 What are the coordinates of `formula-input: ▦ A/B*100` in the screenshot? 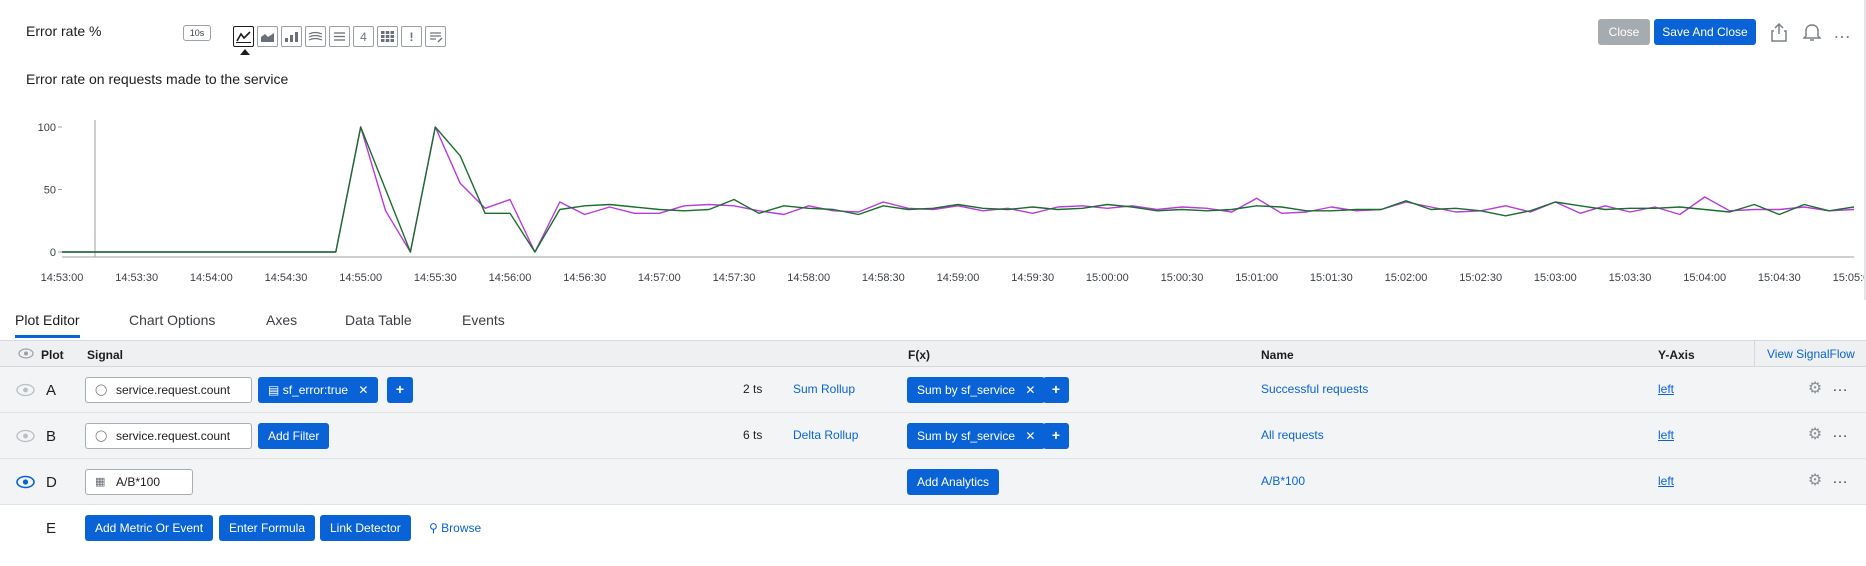 It's located at (139, 482).